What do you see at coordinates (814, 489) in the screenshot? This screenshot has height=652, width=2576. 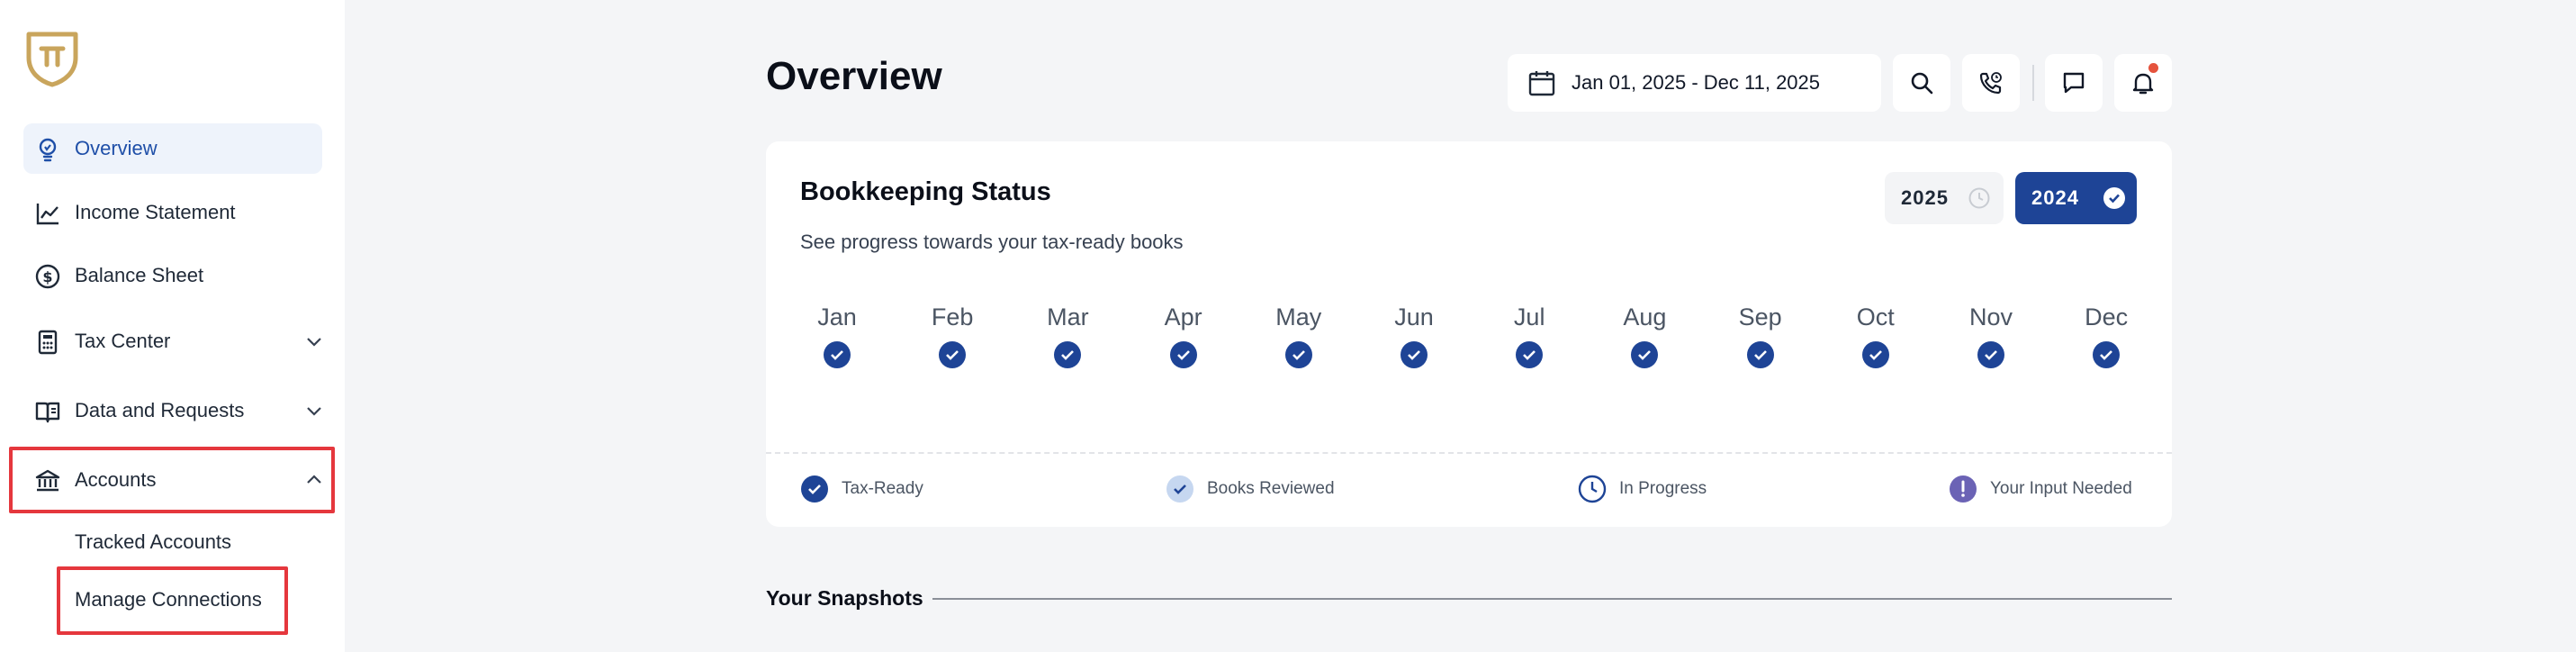 I see `tax-ready-icon` at bounding box center [814, 489].